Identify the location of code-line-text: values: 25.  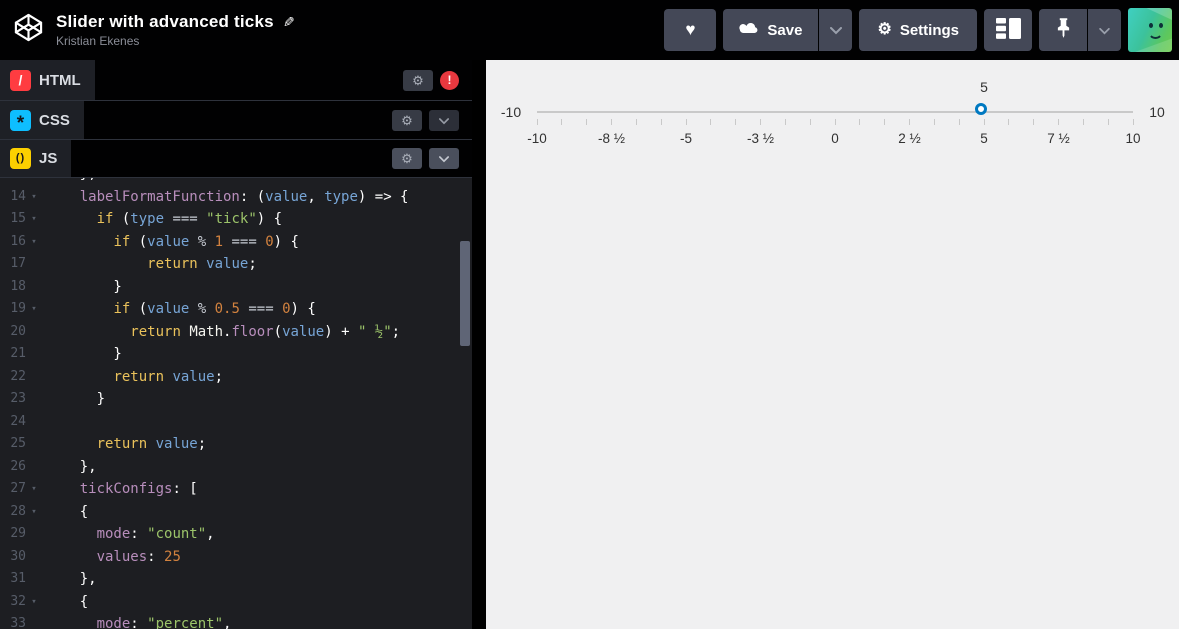
(138, 556).